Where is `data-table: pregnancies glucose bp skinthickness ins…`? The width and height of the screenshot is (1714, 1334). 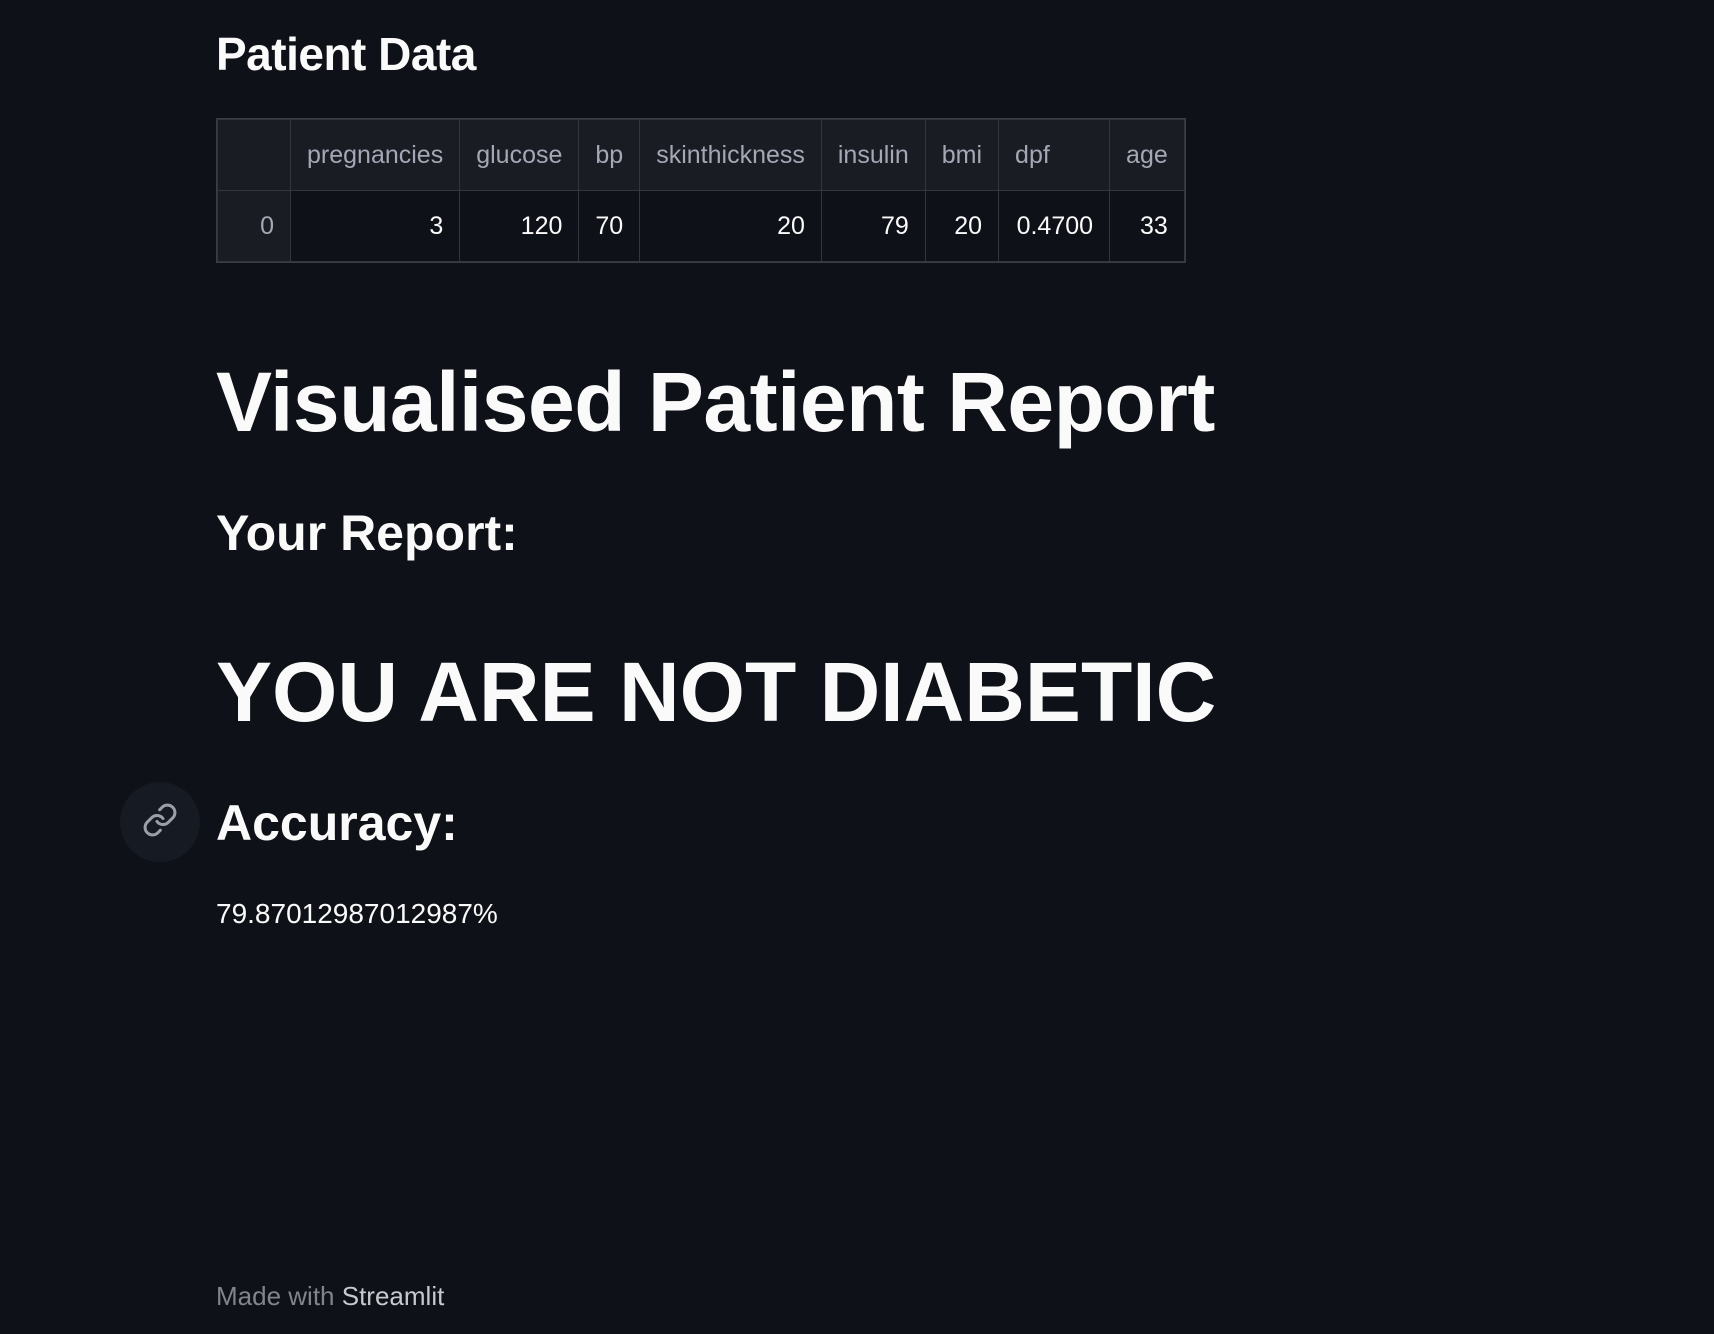 data-table: pregnancies glucose bp skinthickness ins… is located at coordinates (701, 190).